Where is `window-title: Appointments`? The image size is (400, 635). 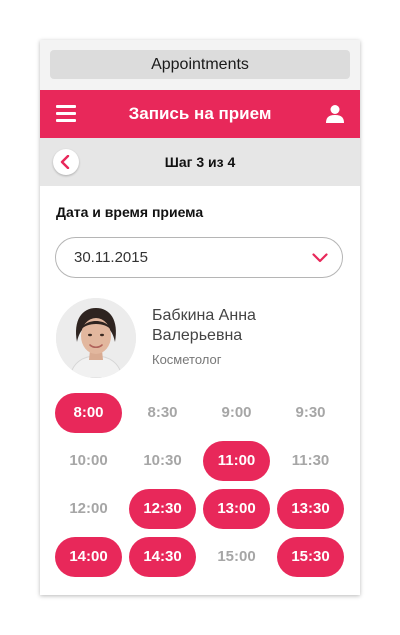
window-title: Appointments is located at coordinates (200, 64).